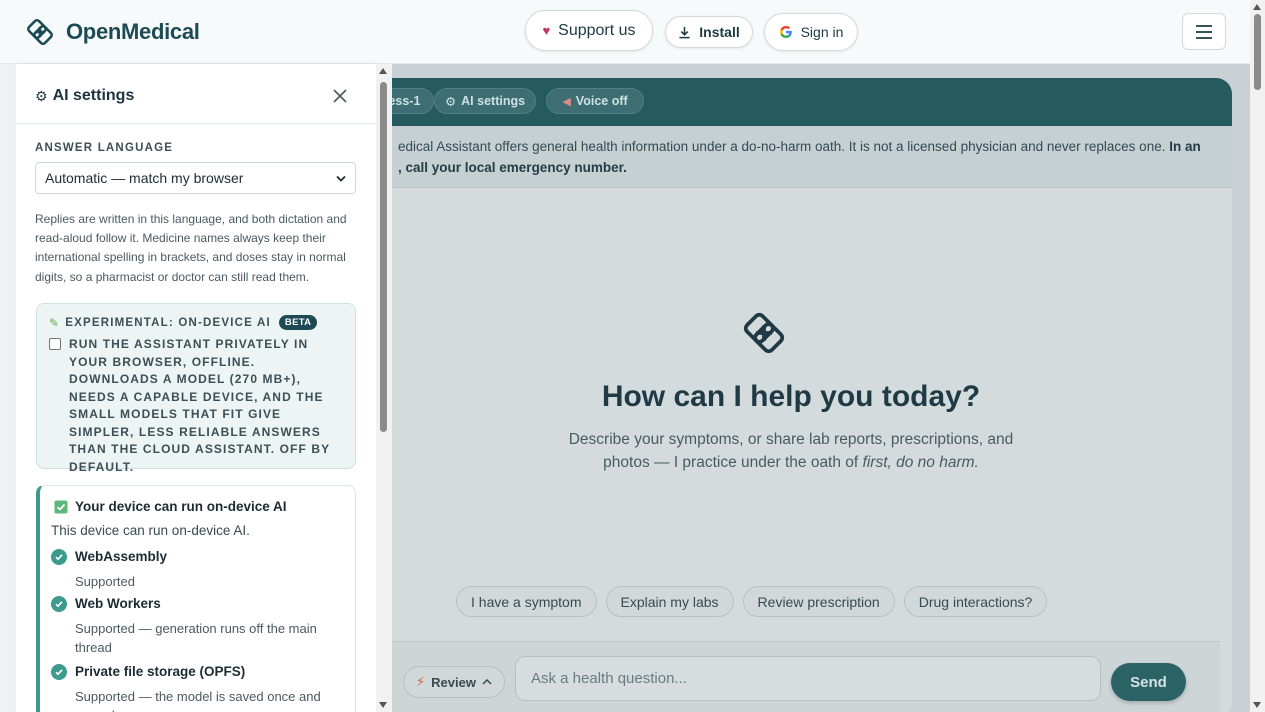 This screenshot has width=1265, height=712. What do you see at coordinates (181, 506) in the screenshot?
I see `device-title-text: Your device can run on-device AI` at bounding box center [181, 506].